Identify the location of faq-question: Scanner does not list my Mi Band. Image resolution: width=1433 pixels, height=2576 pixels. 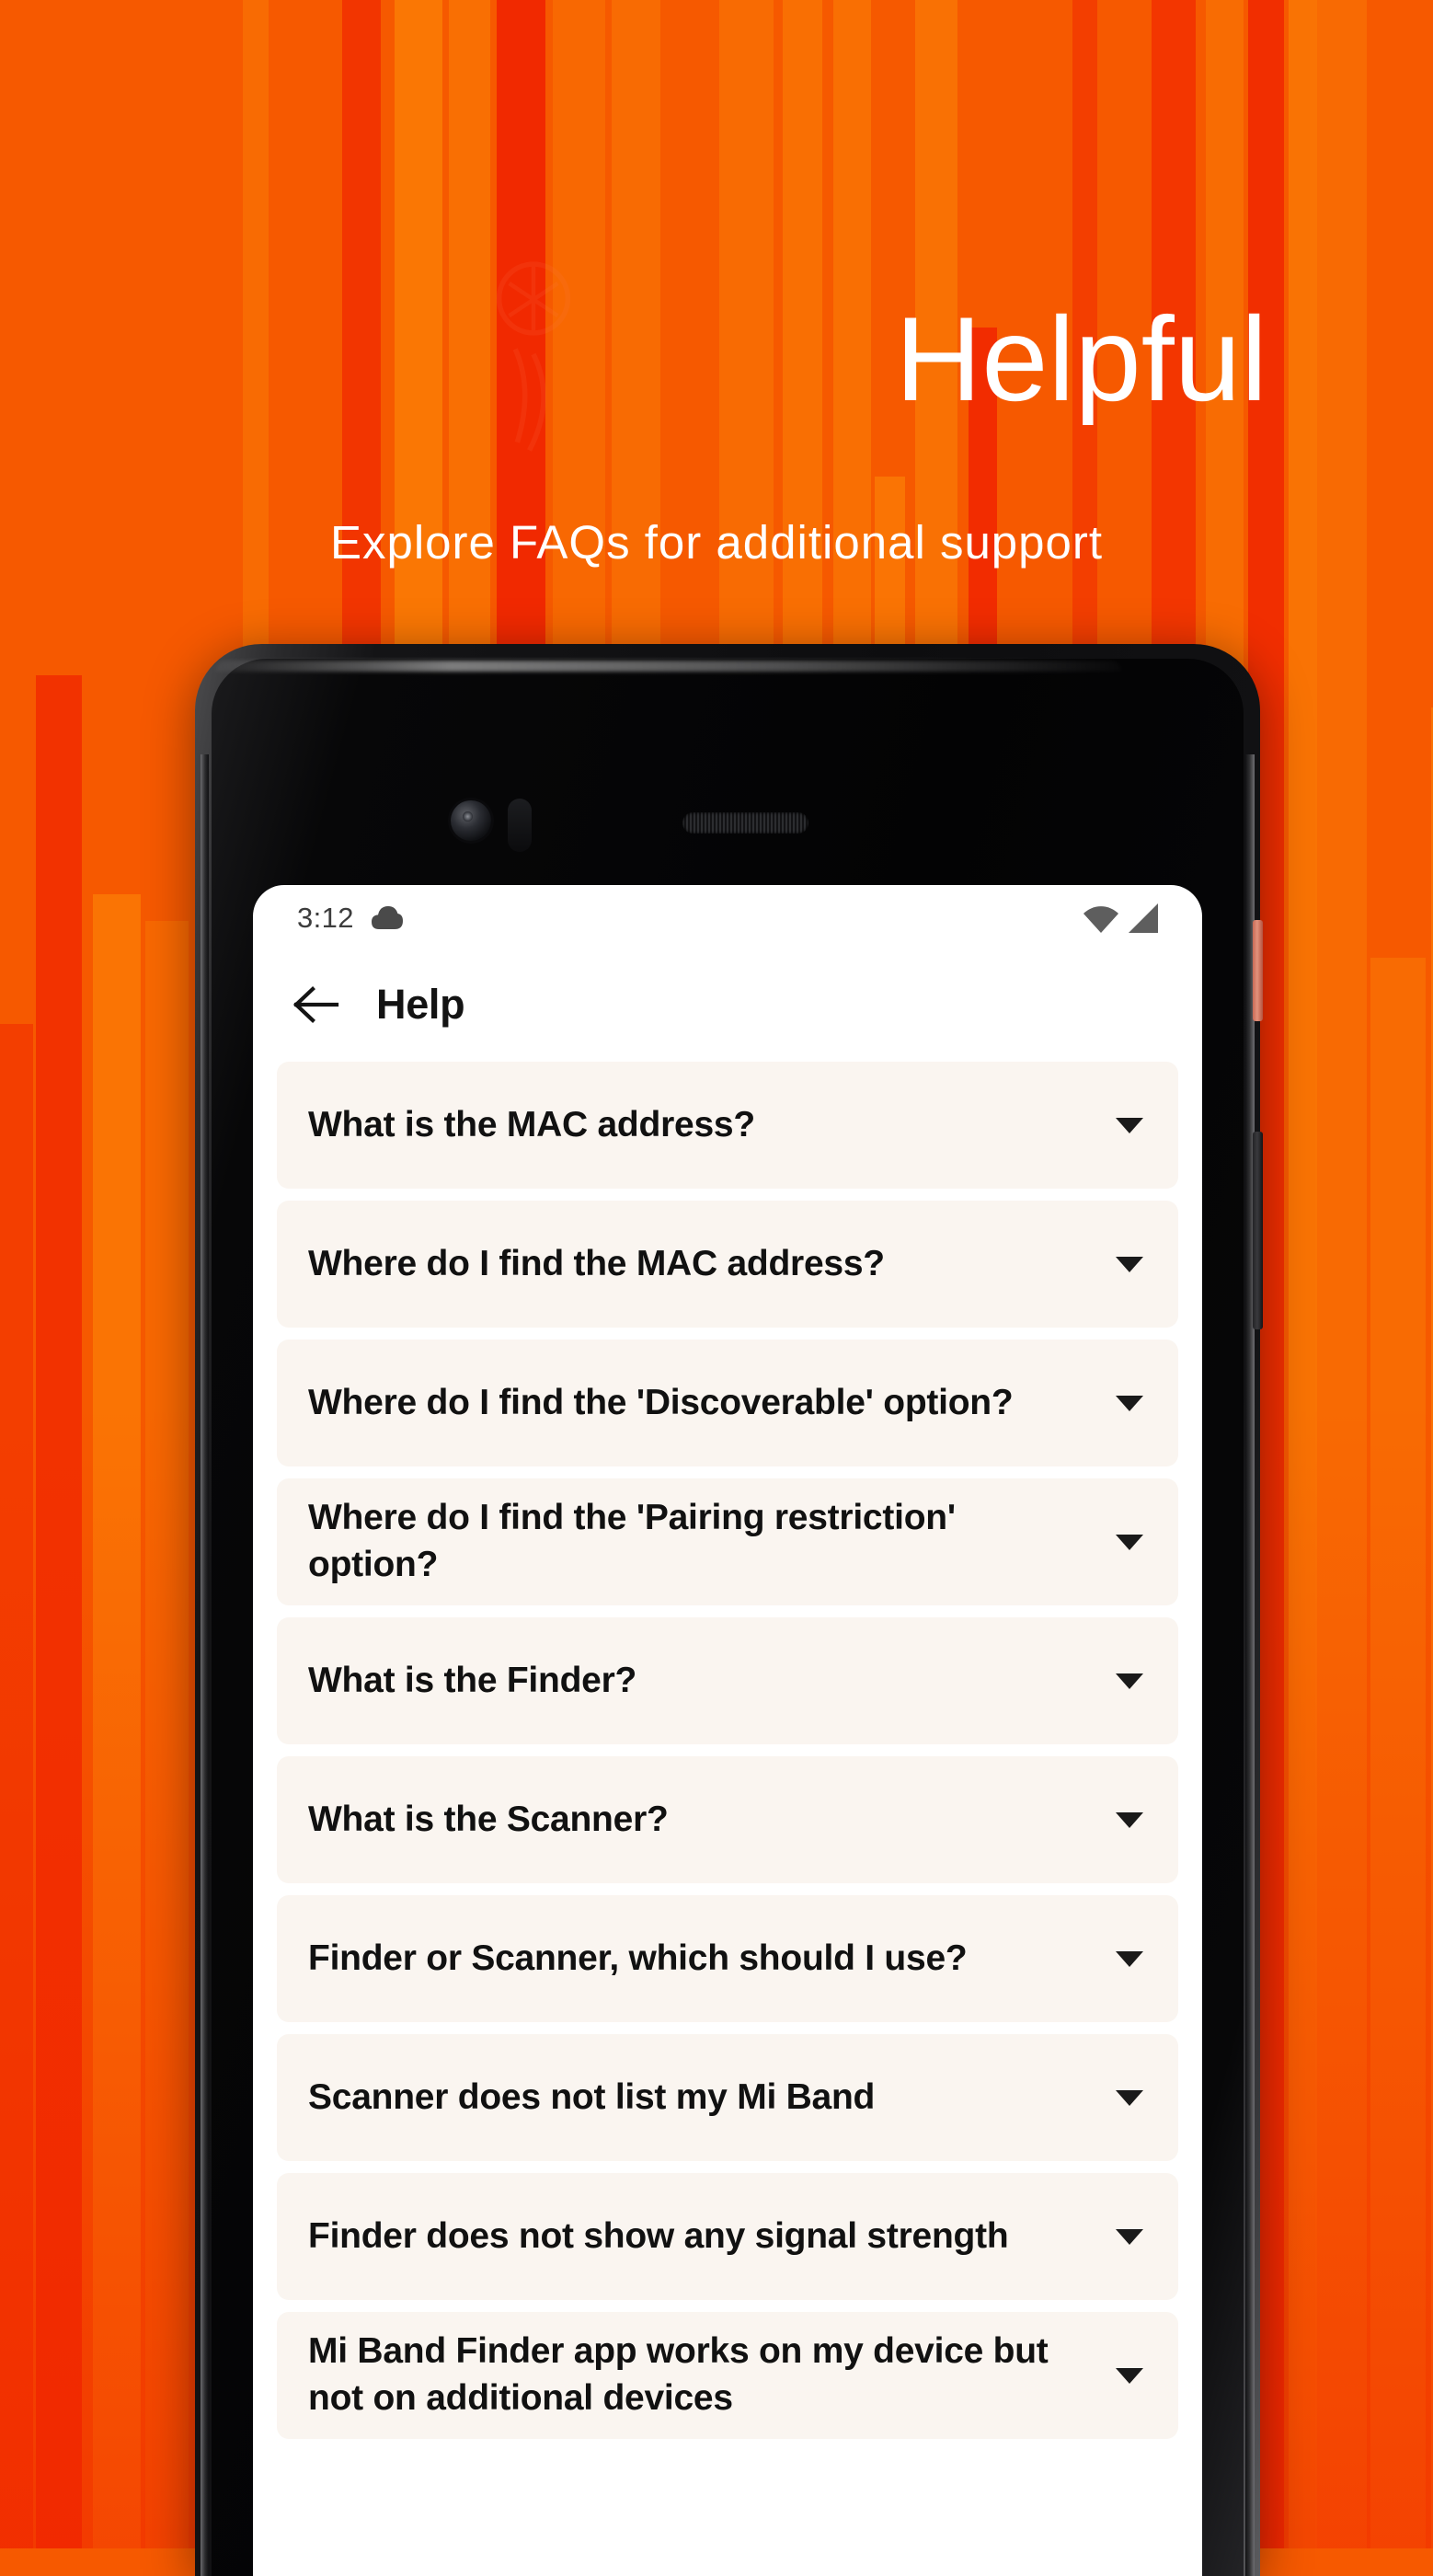
(592, 2096).